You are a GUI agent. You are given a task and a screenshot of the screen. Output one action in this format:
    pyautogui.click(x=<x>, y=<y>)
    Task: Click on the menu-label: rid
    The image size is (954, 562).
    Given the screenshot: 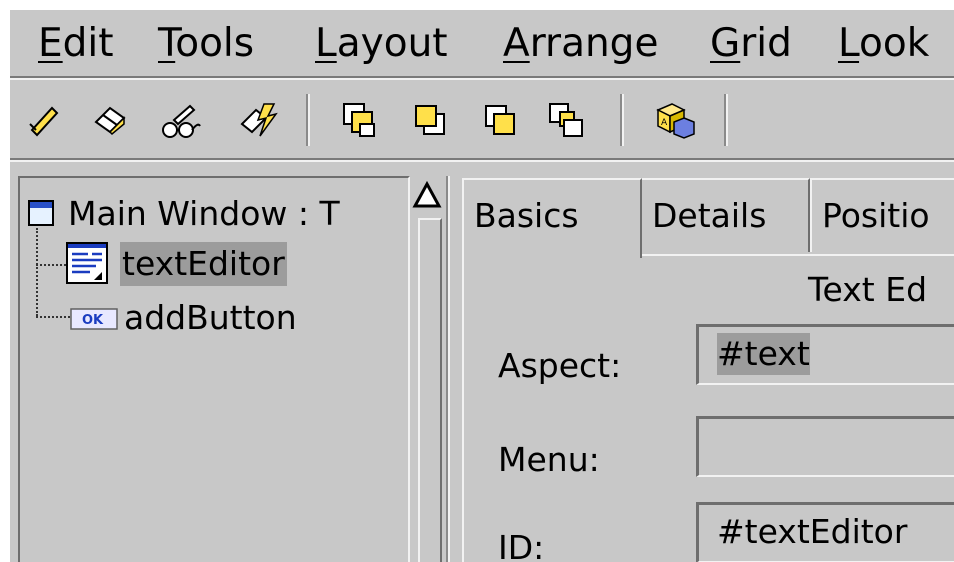 What is the action you would take?
    pyautogui.click(x=766, y=43)
    